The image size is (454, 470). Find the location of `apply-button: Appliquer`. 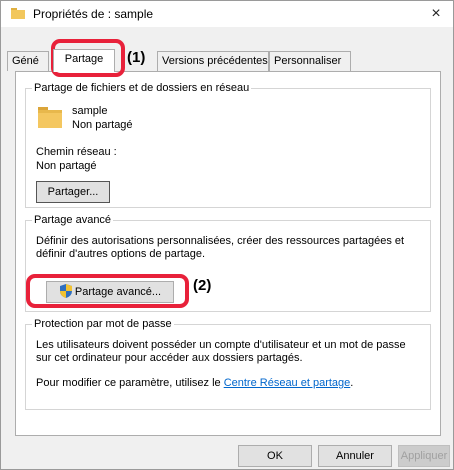

apply-button: Appliquer is located at coordinates (424, 456).